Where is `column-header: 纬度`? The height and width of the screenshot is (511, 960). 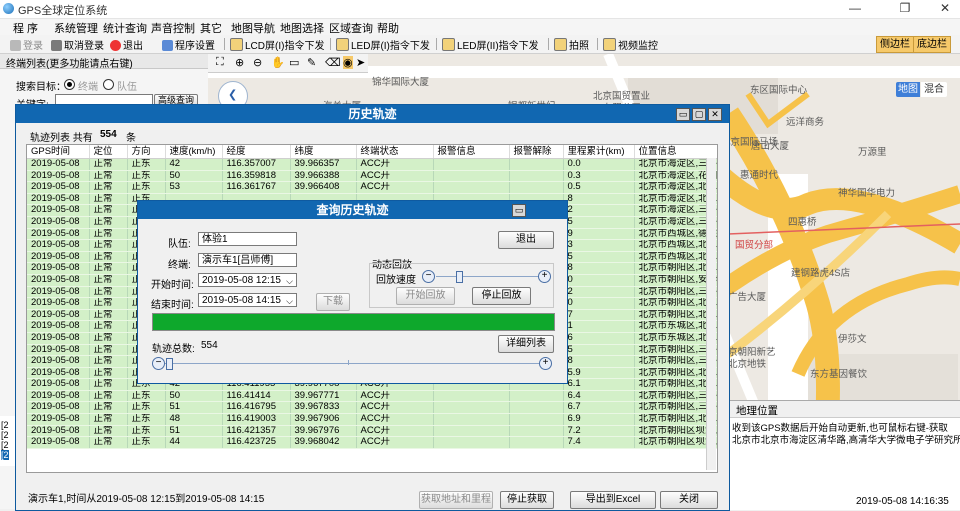 column-header: 纬度 is located at coordinates (323, 152).